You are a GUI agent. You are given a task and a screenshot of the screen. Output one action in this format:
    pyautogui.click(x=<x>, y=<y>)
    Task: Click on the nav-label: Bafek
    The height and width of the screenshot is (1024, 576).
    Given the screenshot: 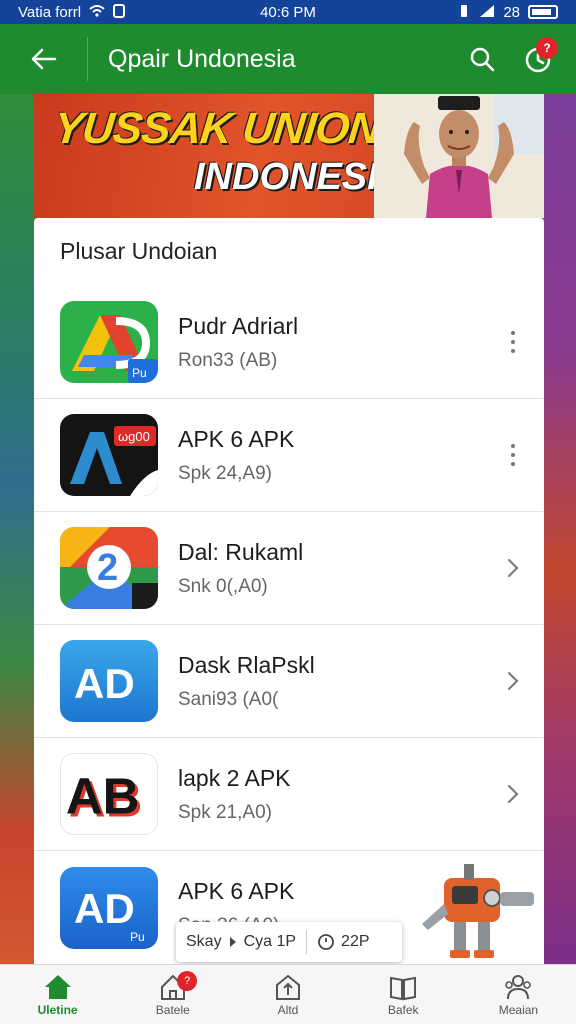 What is the action you would take?
    pyautogui.click(x=403, y=1009)
    